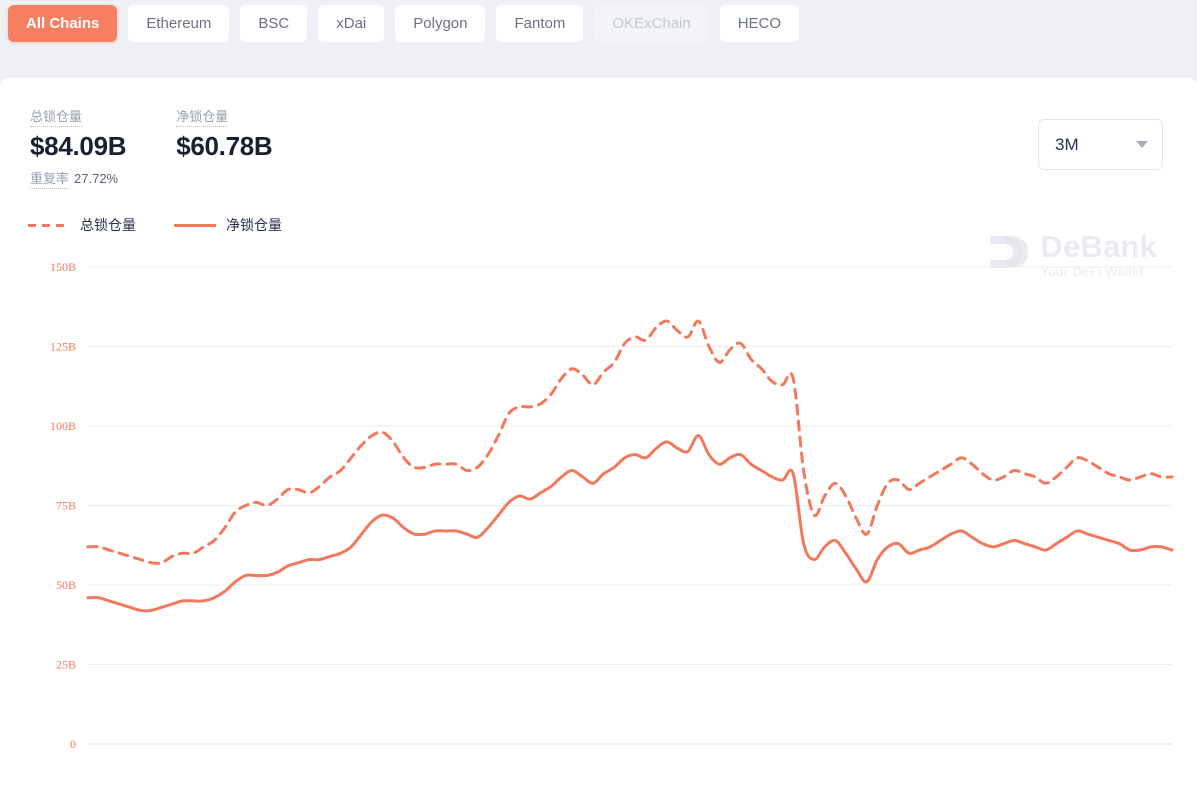 The width and height of the screenshot is (1197, 794). What do you see at coordinates (274, 23) in the screenshot?
I see `tab-bsc: BSC` at bounding box center [274, 23].